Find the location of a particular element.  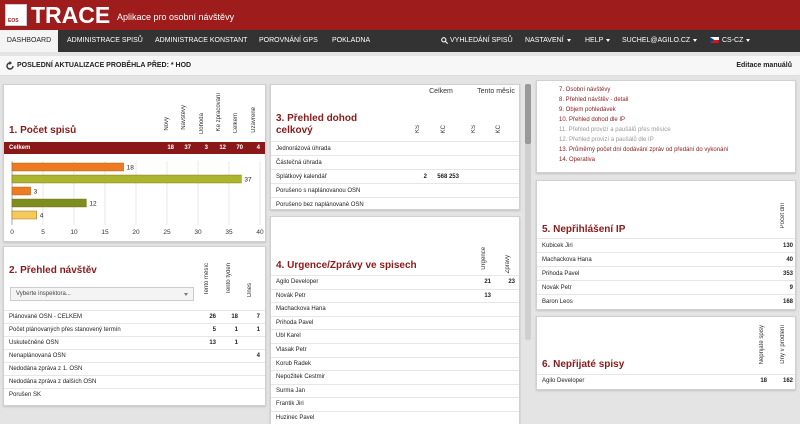

row-value: 162 is located at coordinates (787, 381).